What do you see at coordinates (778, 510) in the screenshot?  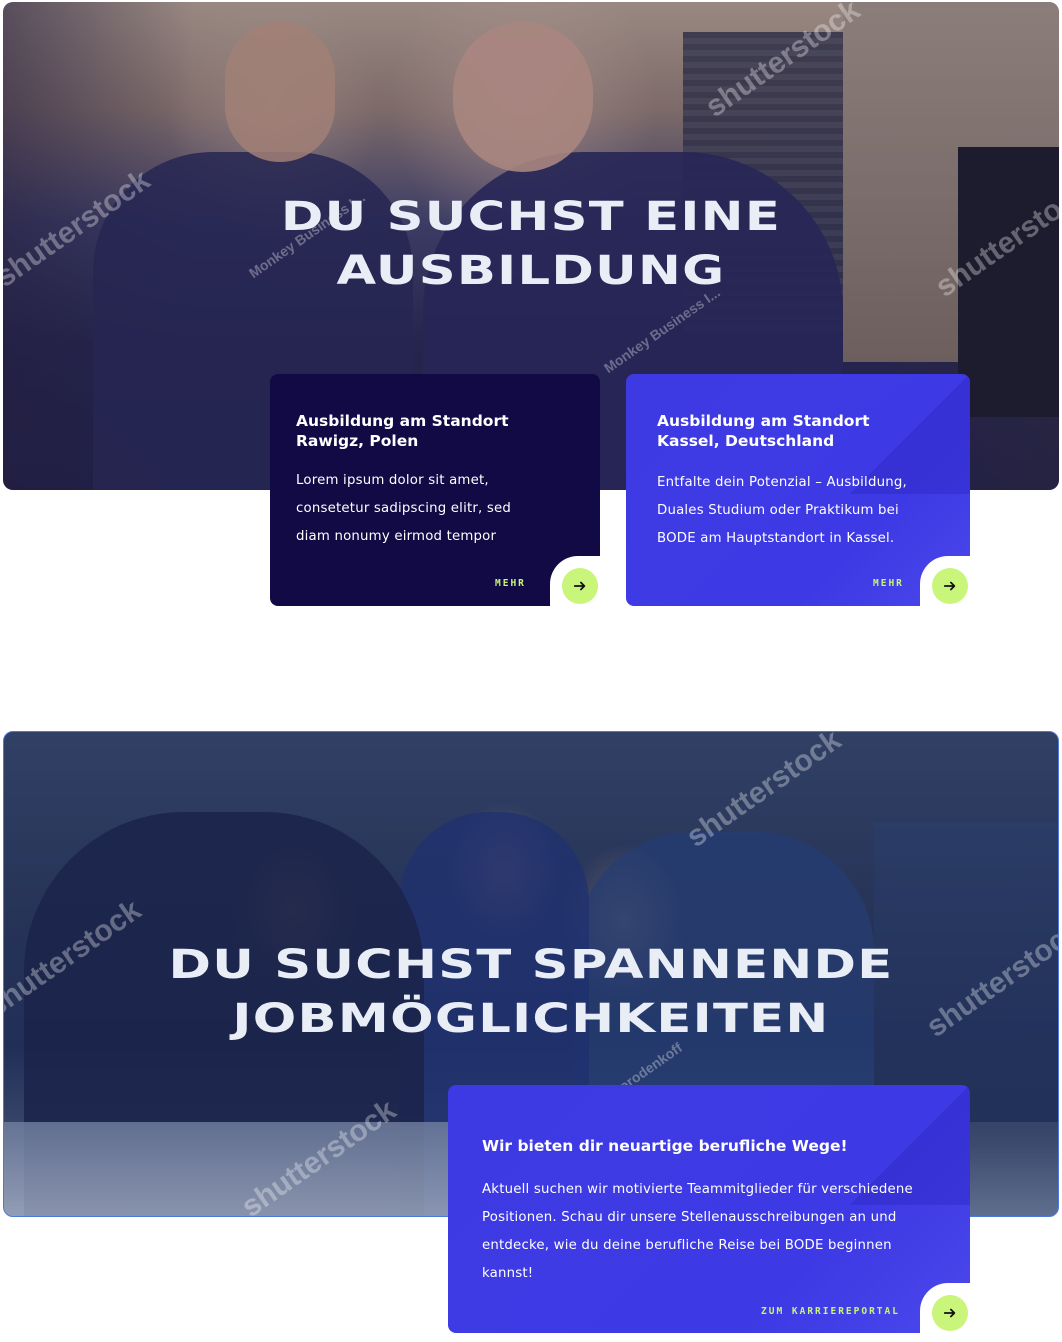 I see `card-body-line: Duales Studium oder Praktikum bei` at bounding box center [778, 510].